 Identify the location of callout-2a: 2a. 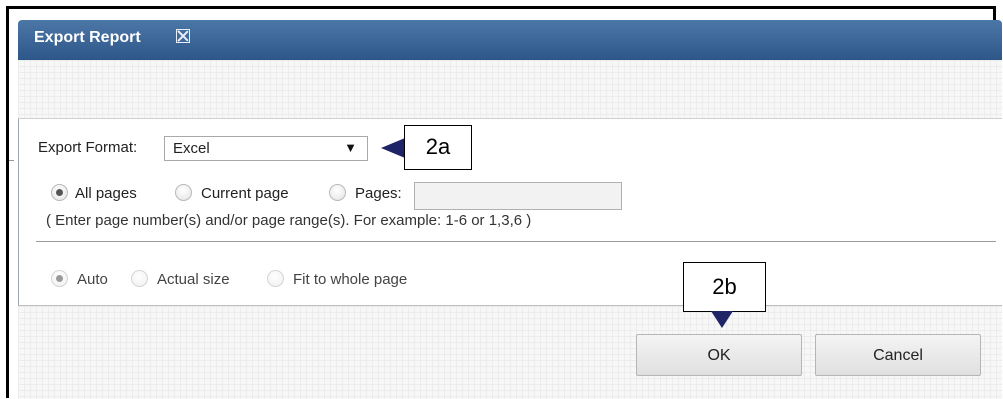
(438, 147).